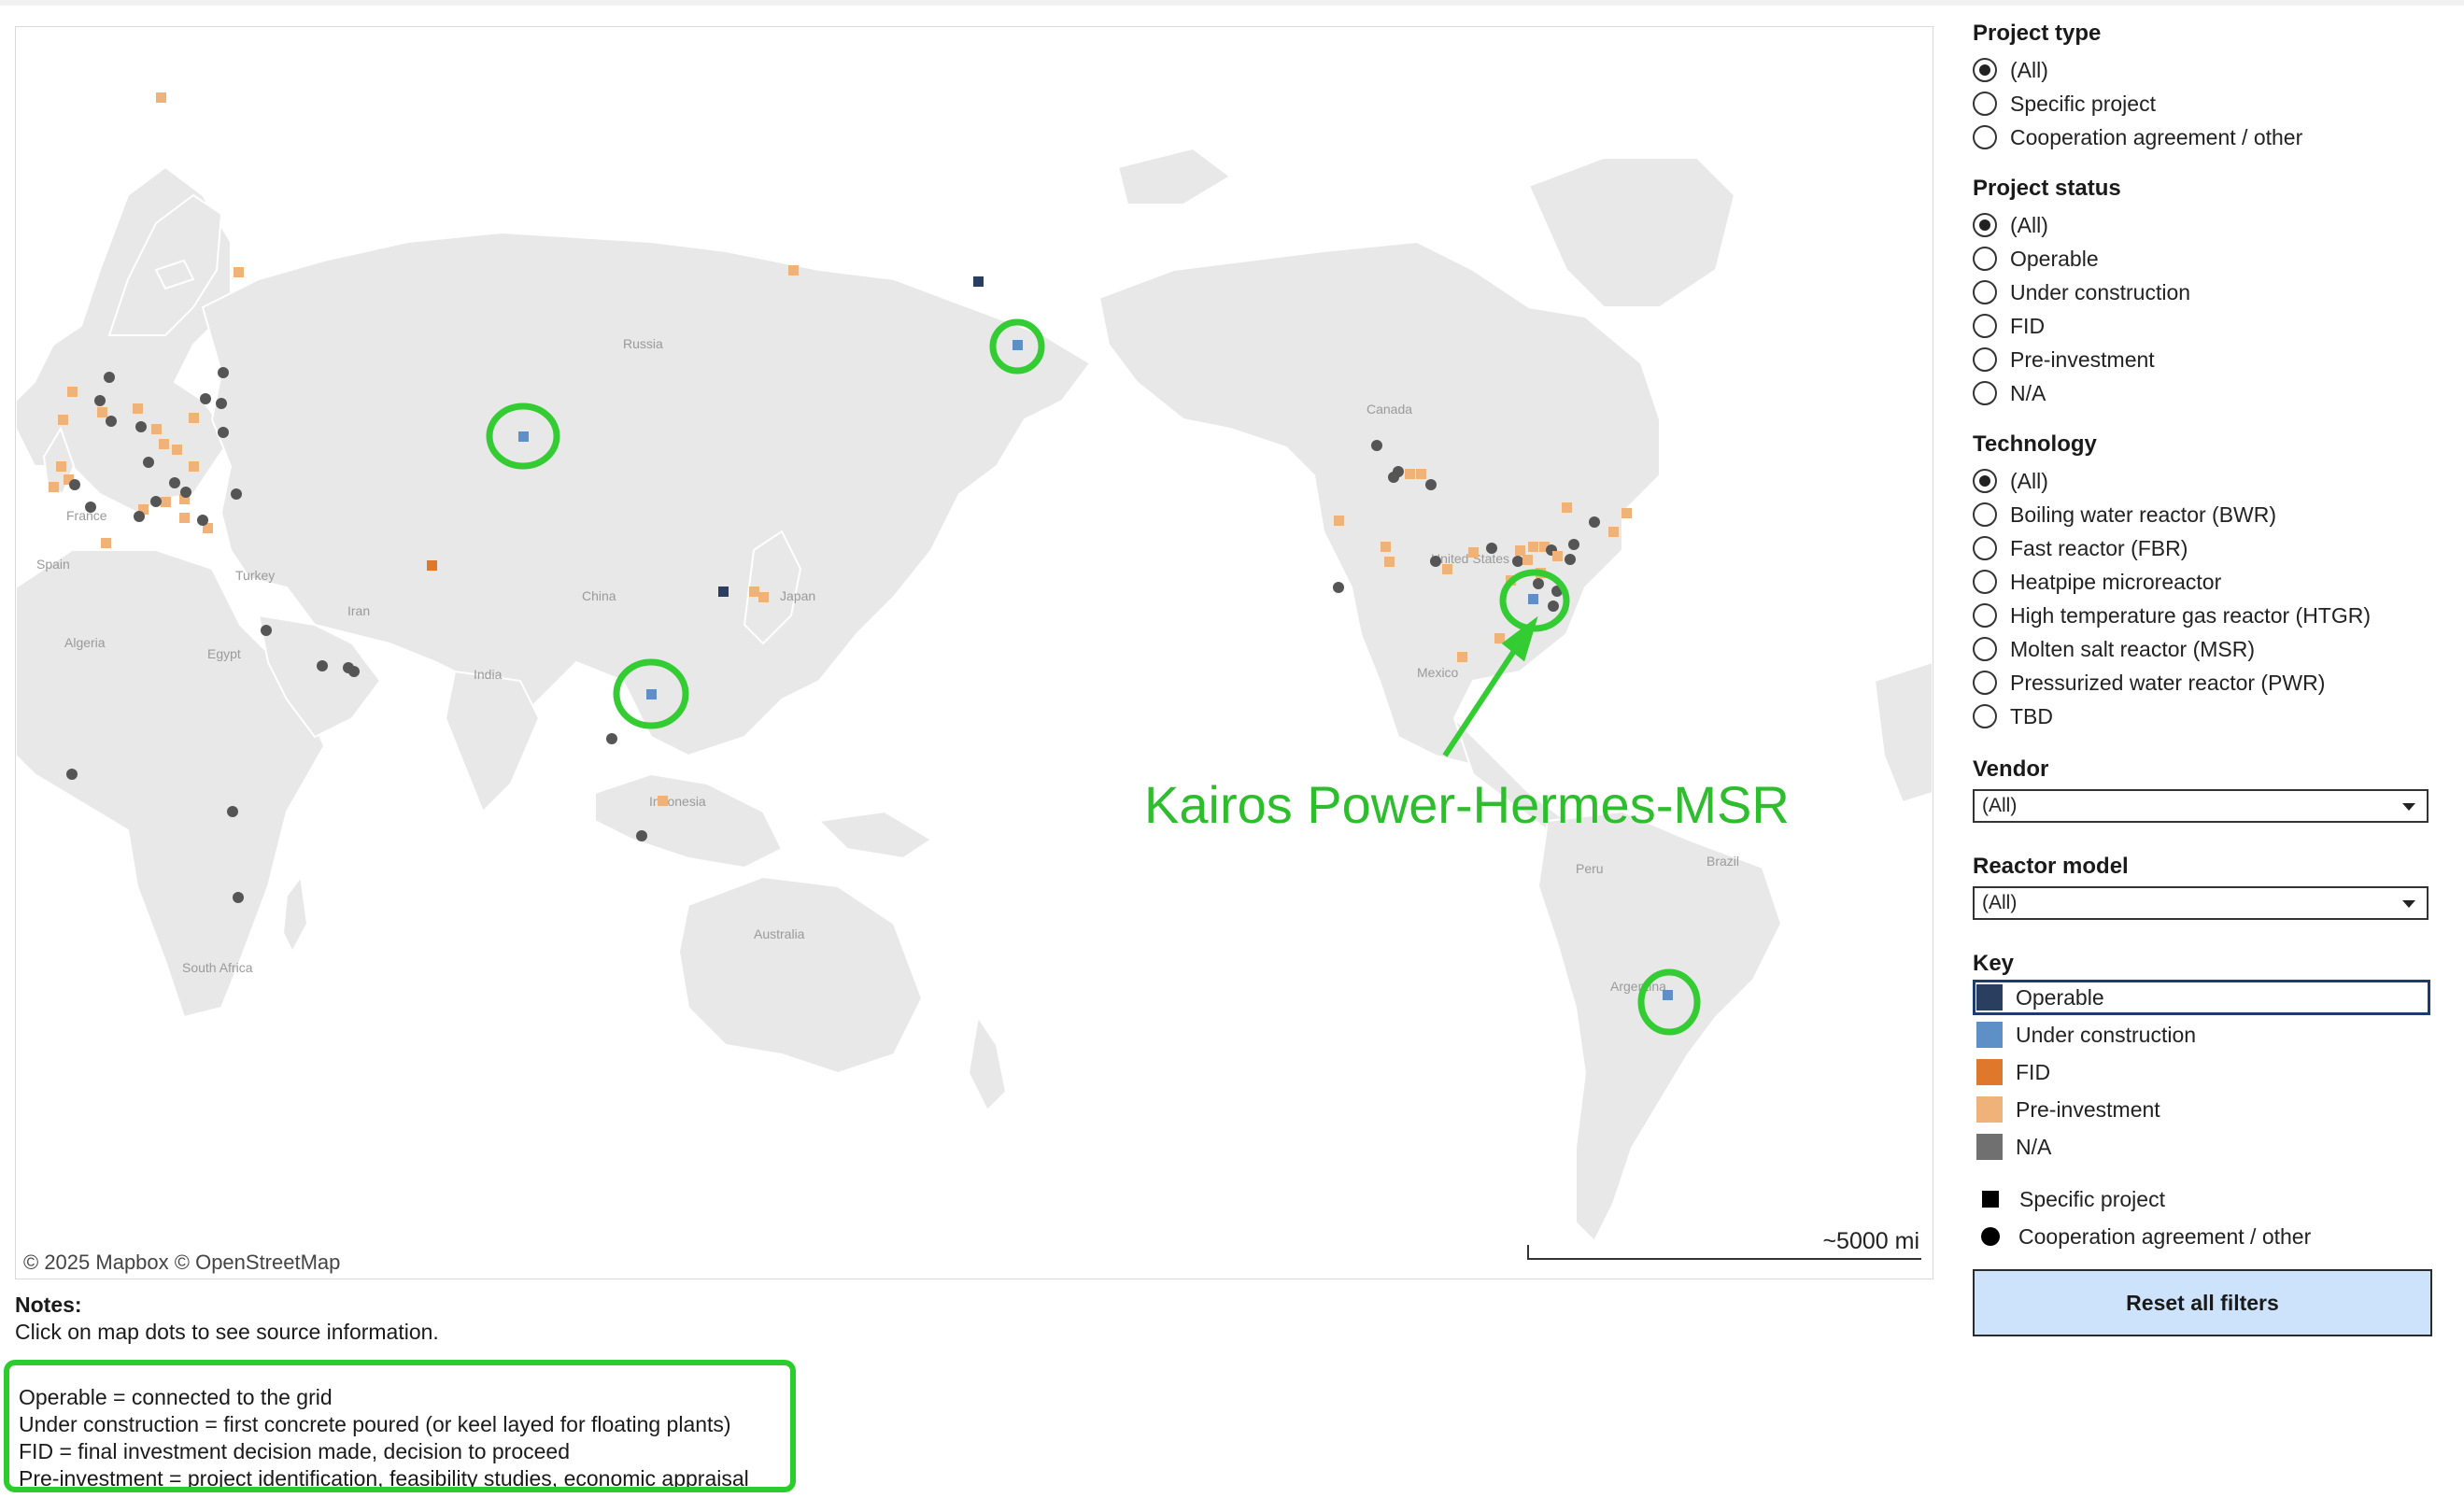 The width and height of the screenshot is (2464, 1498). What do you see at coordinates (2142, 1236) in the screenshot?
I see `key-shape-cooperation: Cooperation agreement / other` at bounding box center [2142, 1236].